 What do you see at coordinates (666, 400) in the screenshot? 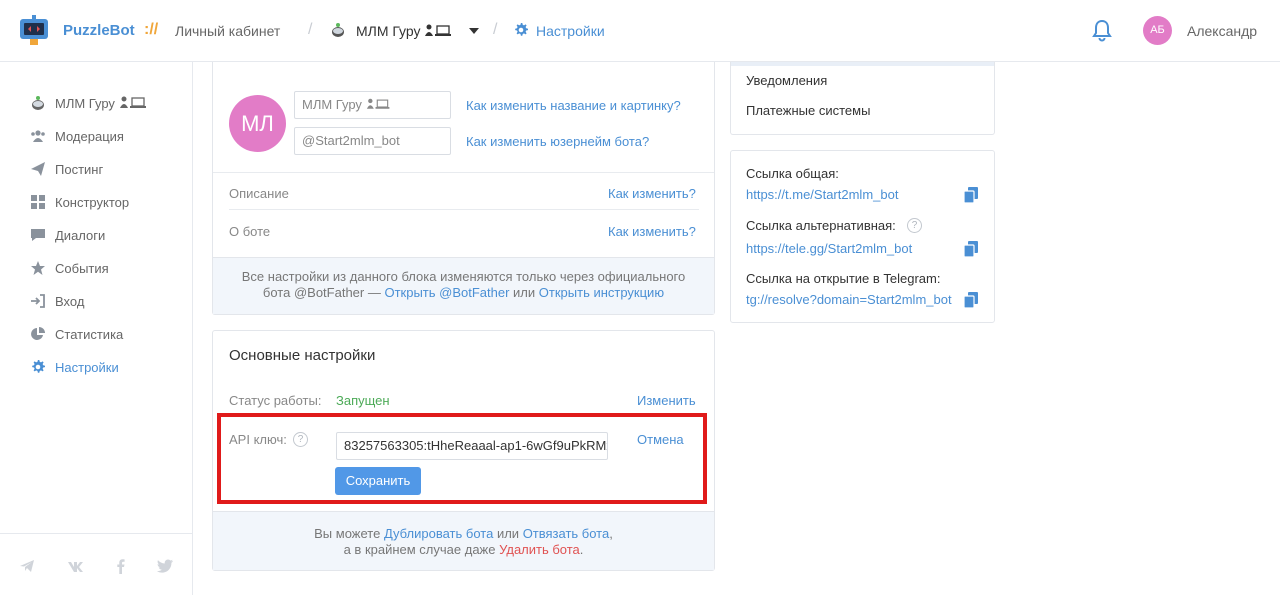
I see `change-status-link: Изменить` at bounding box center [666, 400].